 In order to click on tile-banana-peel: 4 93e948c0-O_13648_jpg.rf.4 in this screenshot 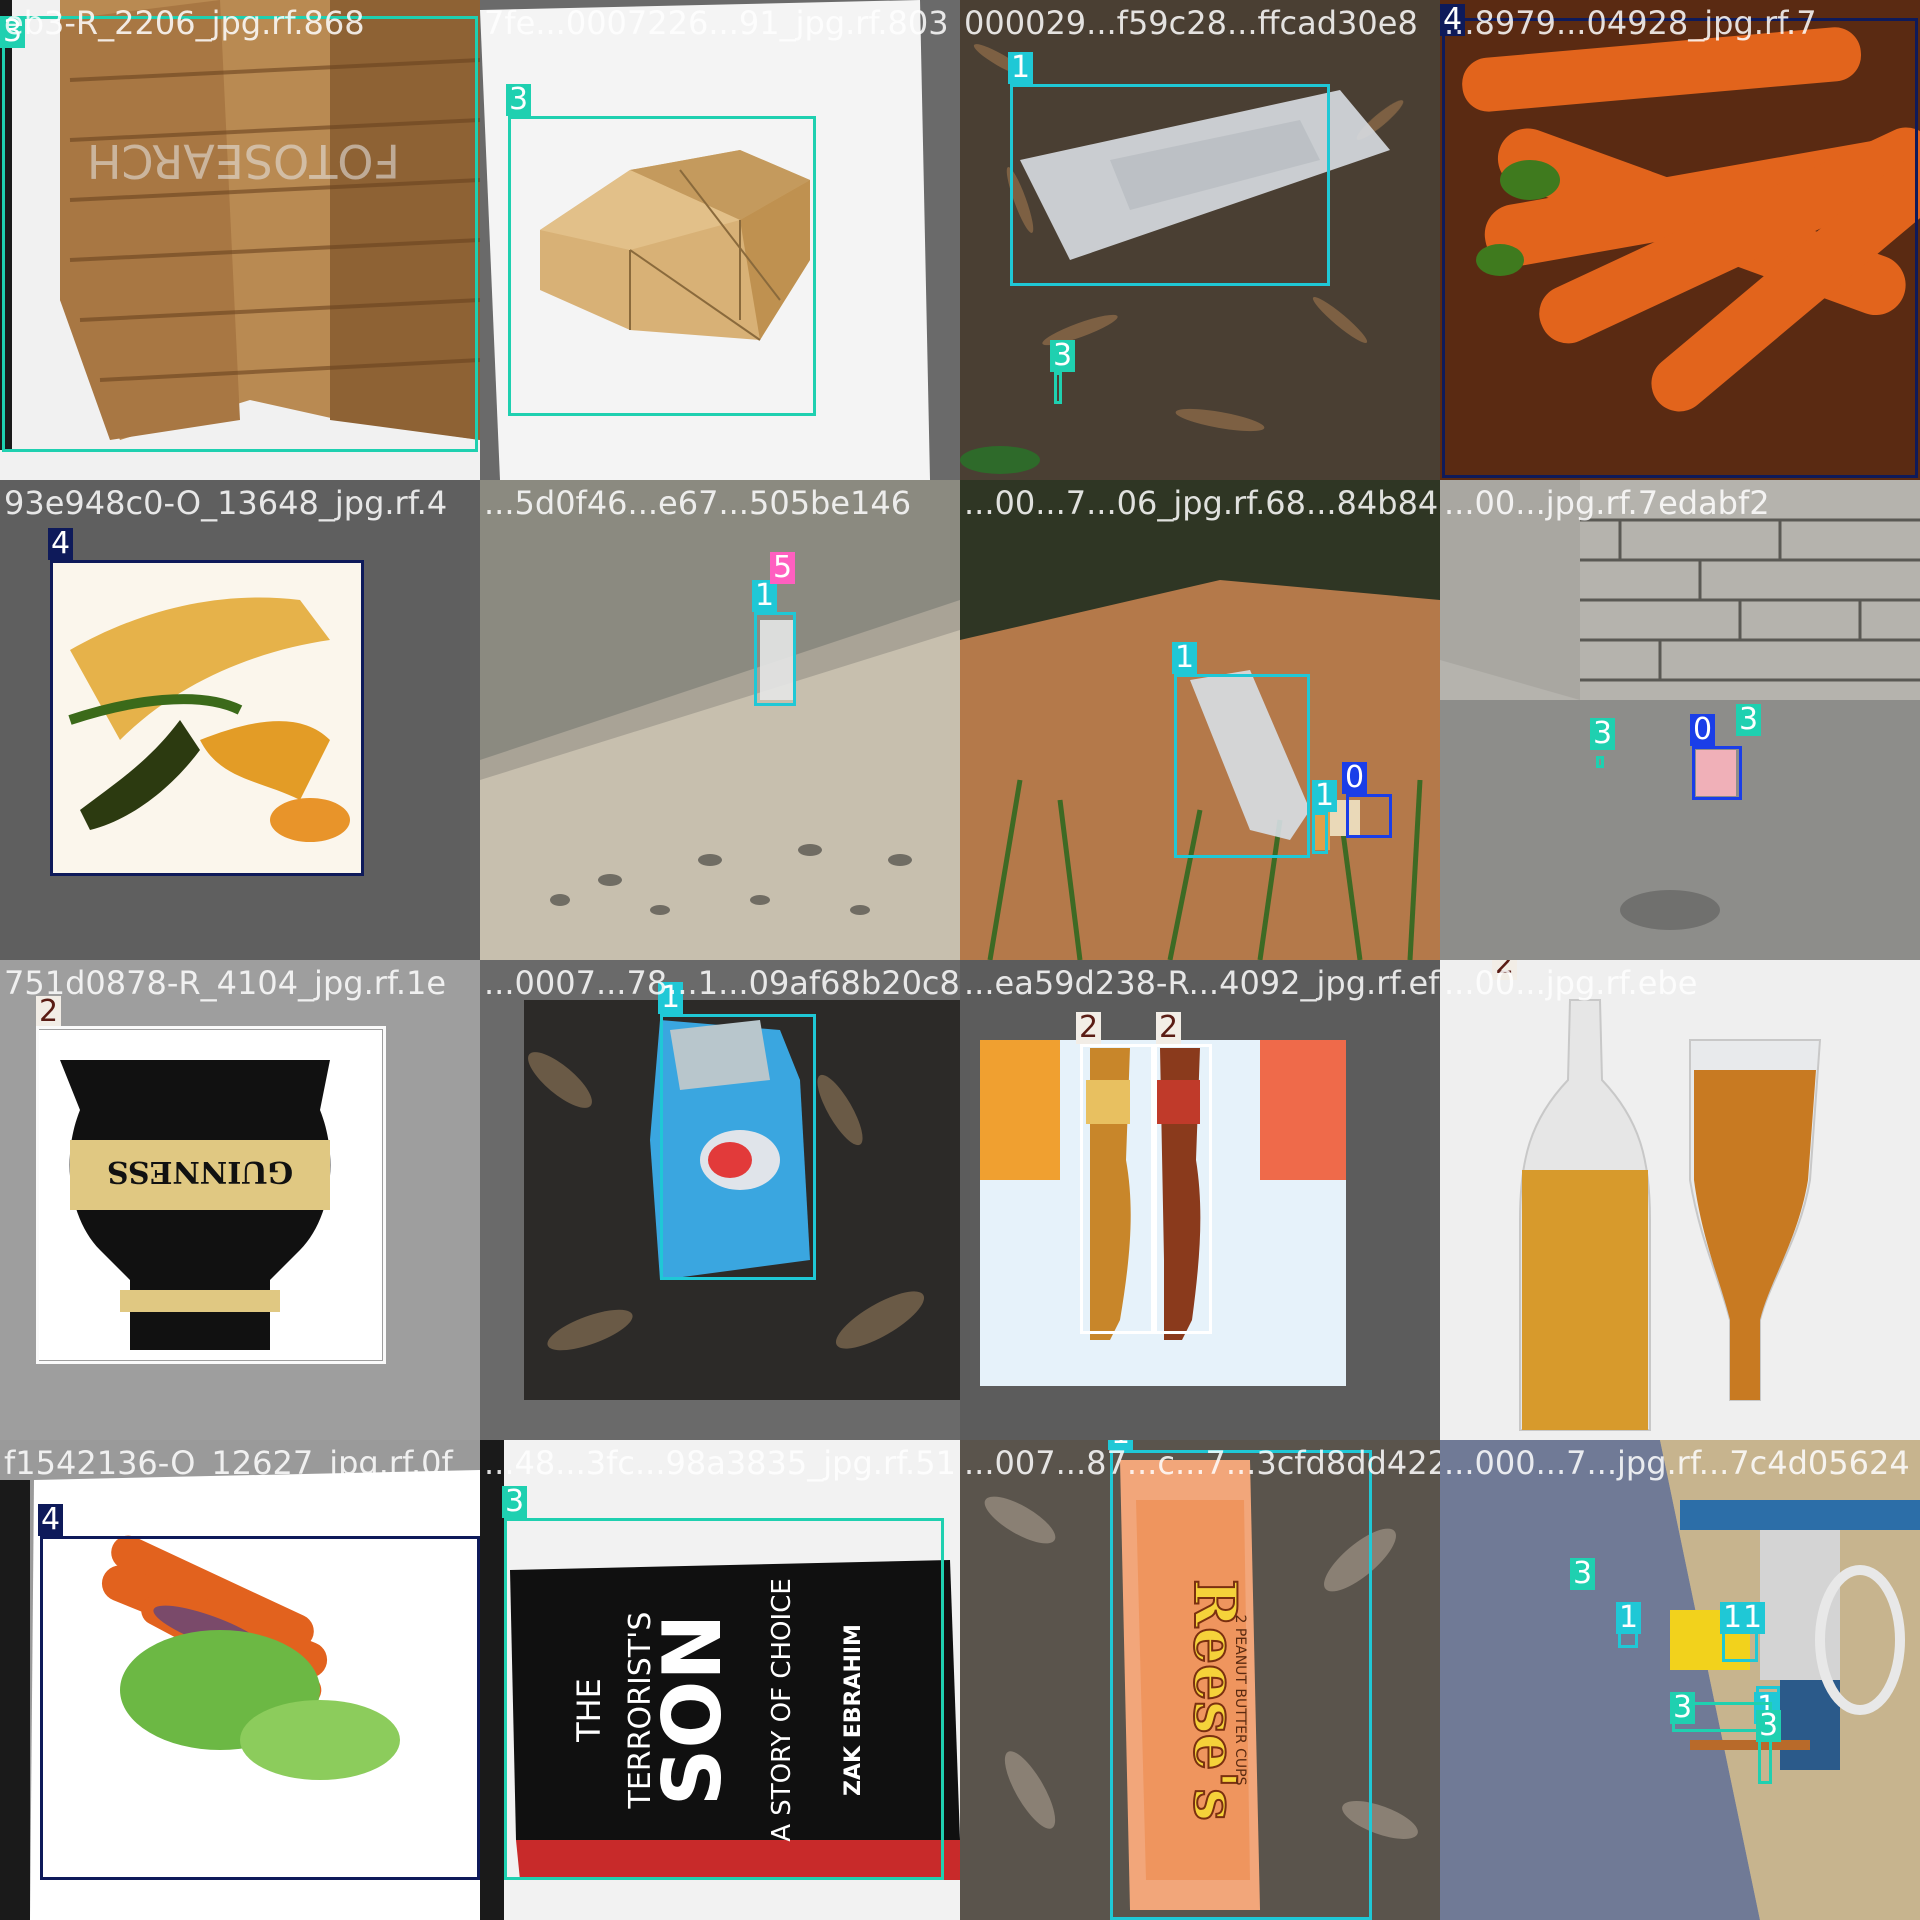, I will do `click(240, 720)`.